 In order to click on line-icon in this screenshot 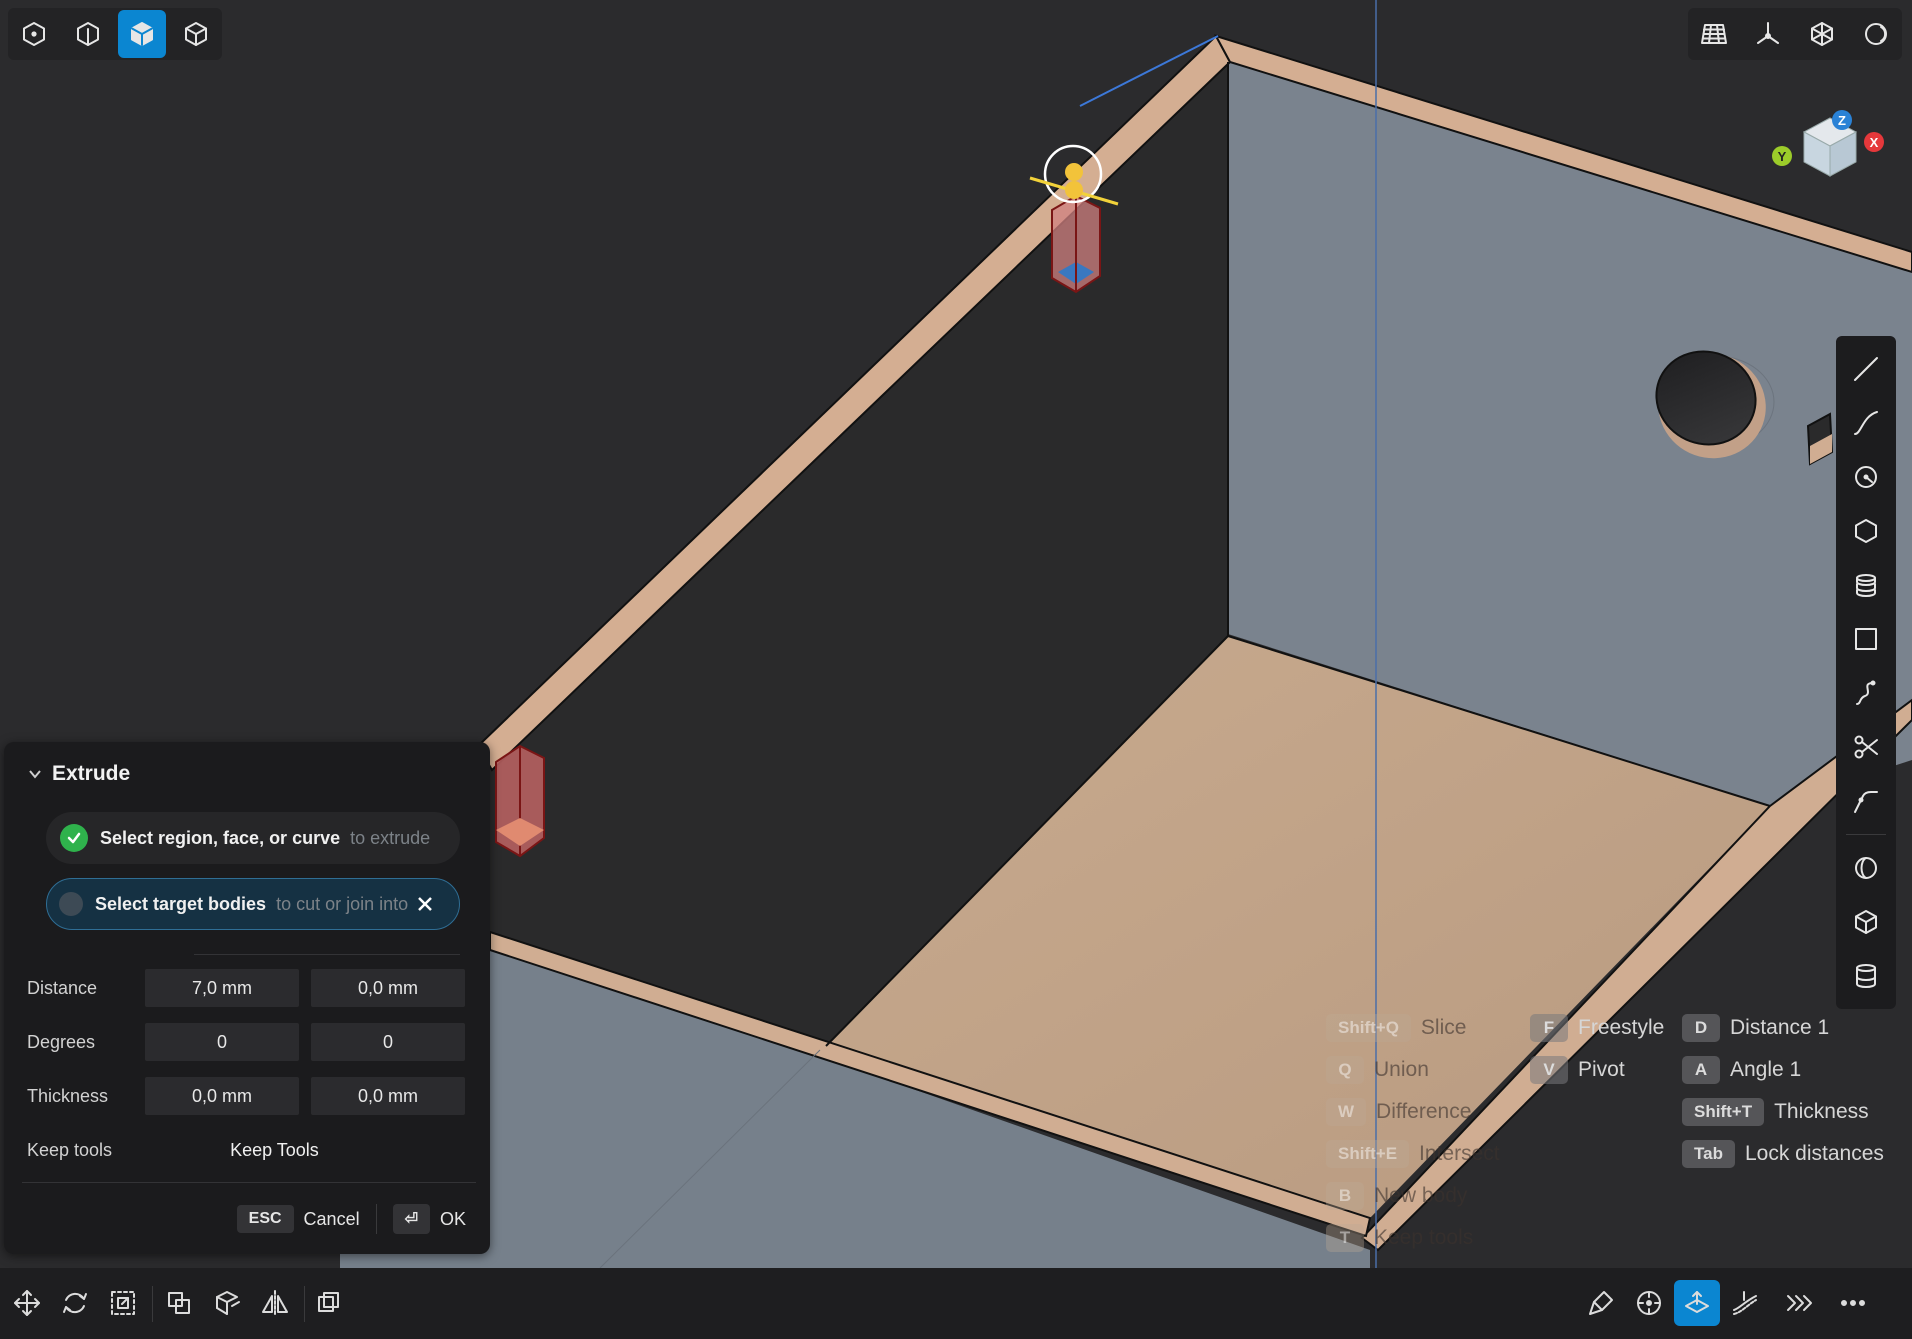, I will do `click(1866, 369)`.